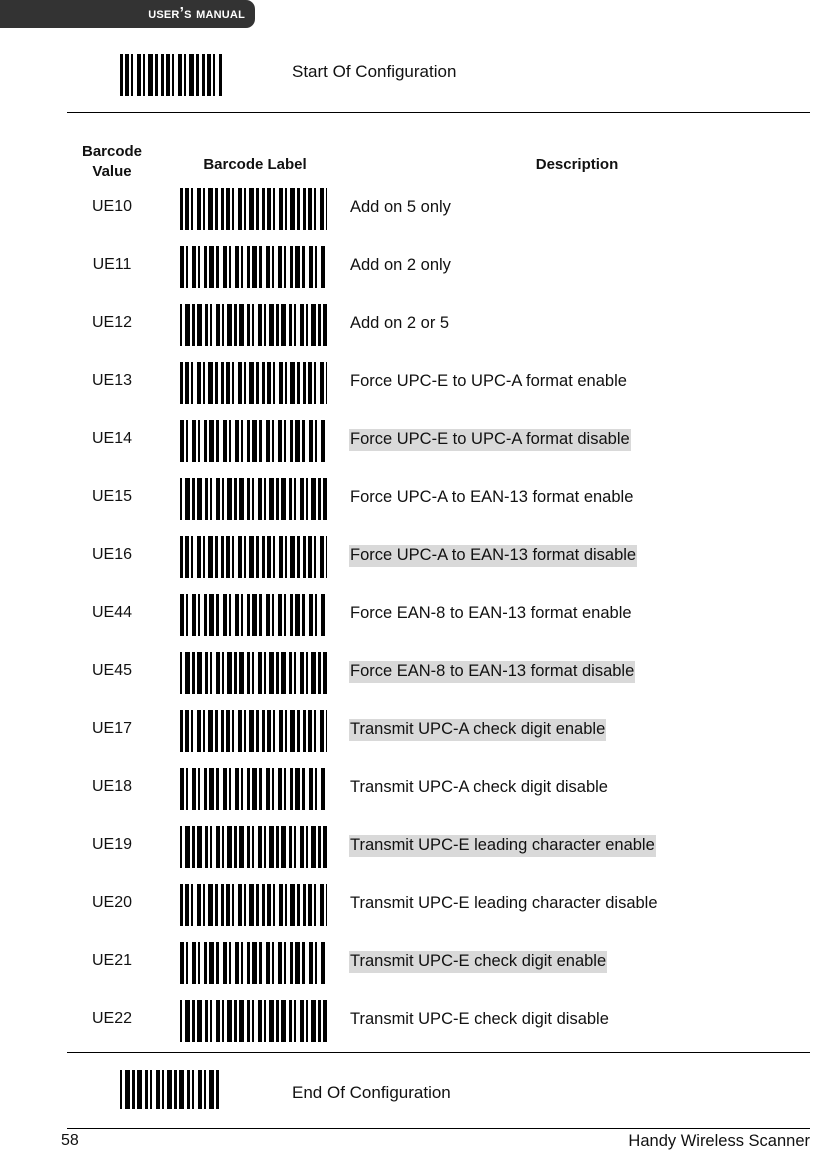 Image resolution: width=828 pixels, height=1154 pixels. Describe the element at coordinates (112, 612) in the screenshot. I see `barcode-value-cell: UE44` at that location.